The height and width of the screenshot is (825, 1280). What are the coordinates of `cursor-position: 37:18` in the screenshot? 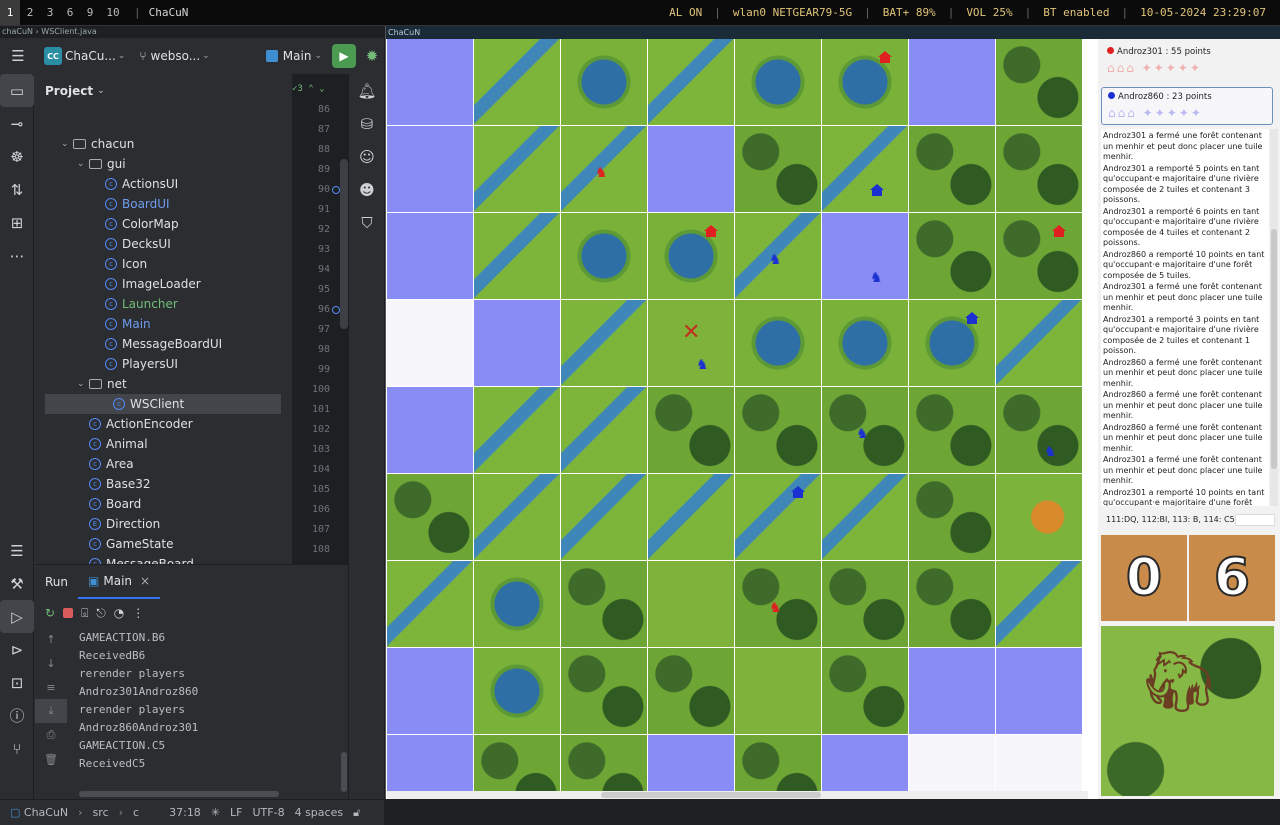 It's located at (185, 812).